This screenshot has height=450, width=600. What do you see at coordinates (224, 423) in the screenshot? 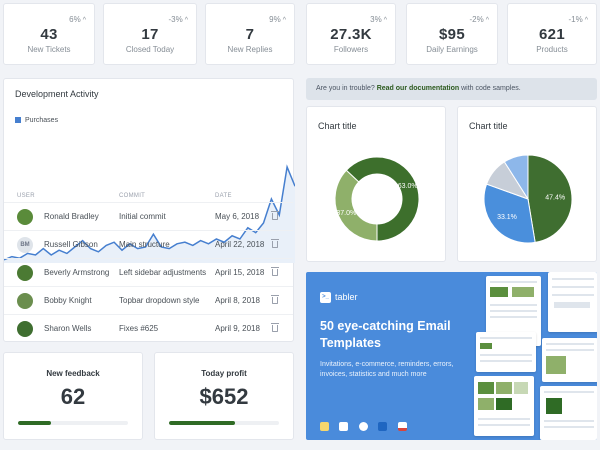
I see `profit-progress` at bounding box center [224, 423].